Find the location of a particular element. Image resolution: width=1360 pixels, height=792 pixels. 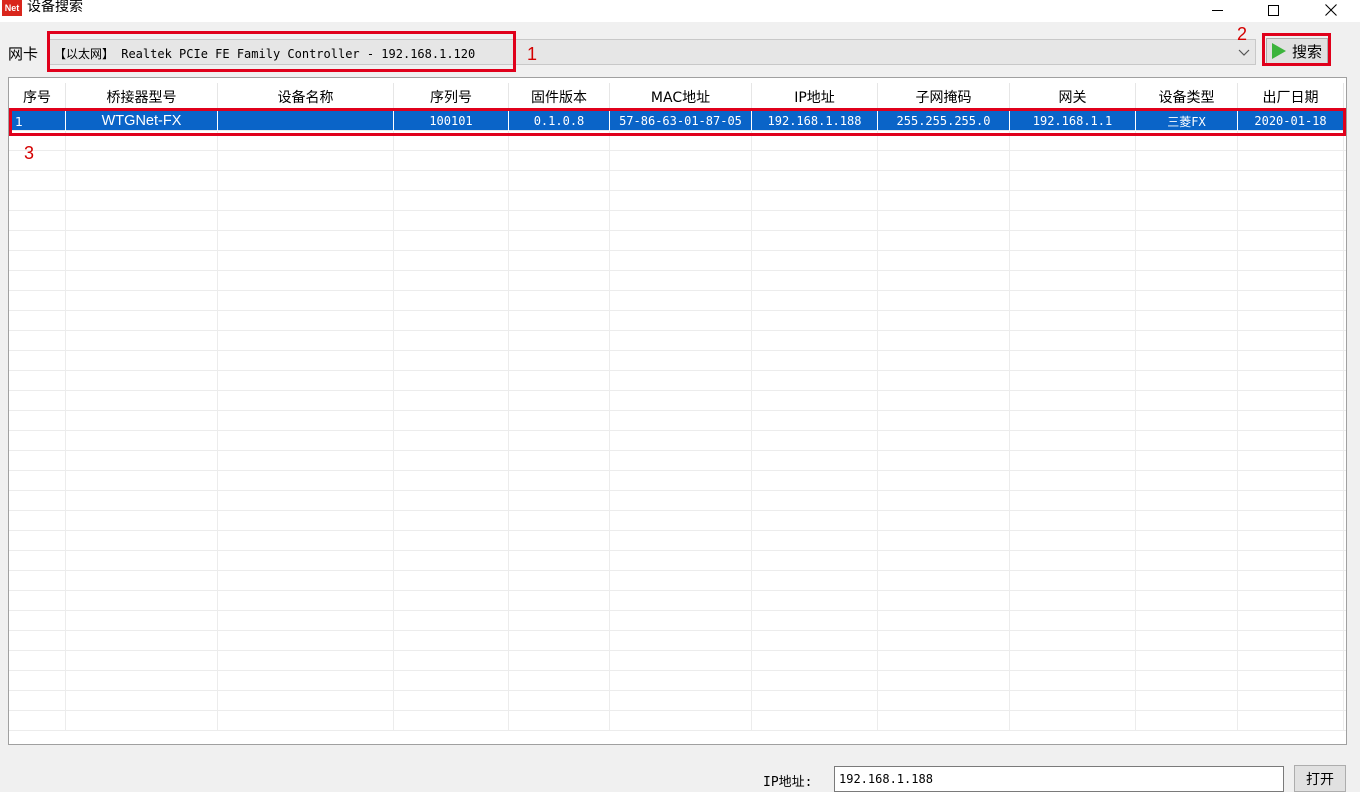

header-col-firmware: 固件版本 is located at coordinates (559, 97).